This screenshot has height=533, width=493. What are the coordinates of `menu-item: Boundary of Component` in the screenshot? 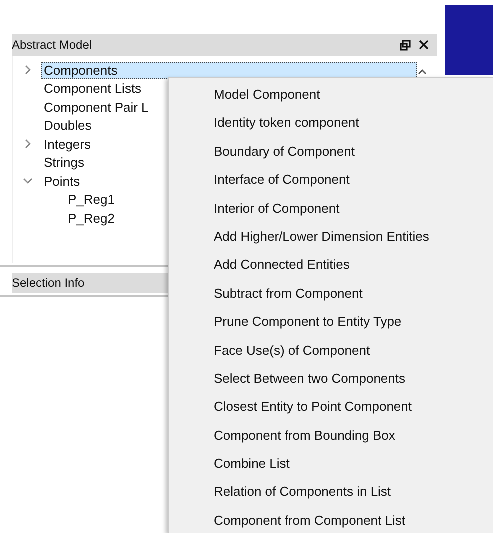 It's located at (331, 152).